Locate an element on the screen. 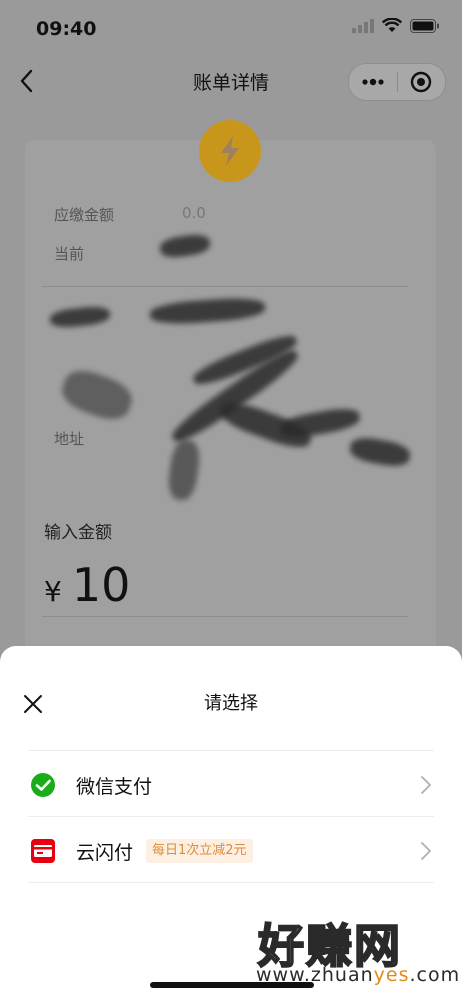 The width and height of the screenshot is (462, 999). unionpay-quickpass-icon is located at coordinates (43, 851).